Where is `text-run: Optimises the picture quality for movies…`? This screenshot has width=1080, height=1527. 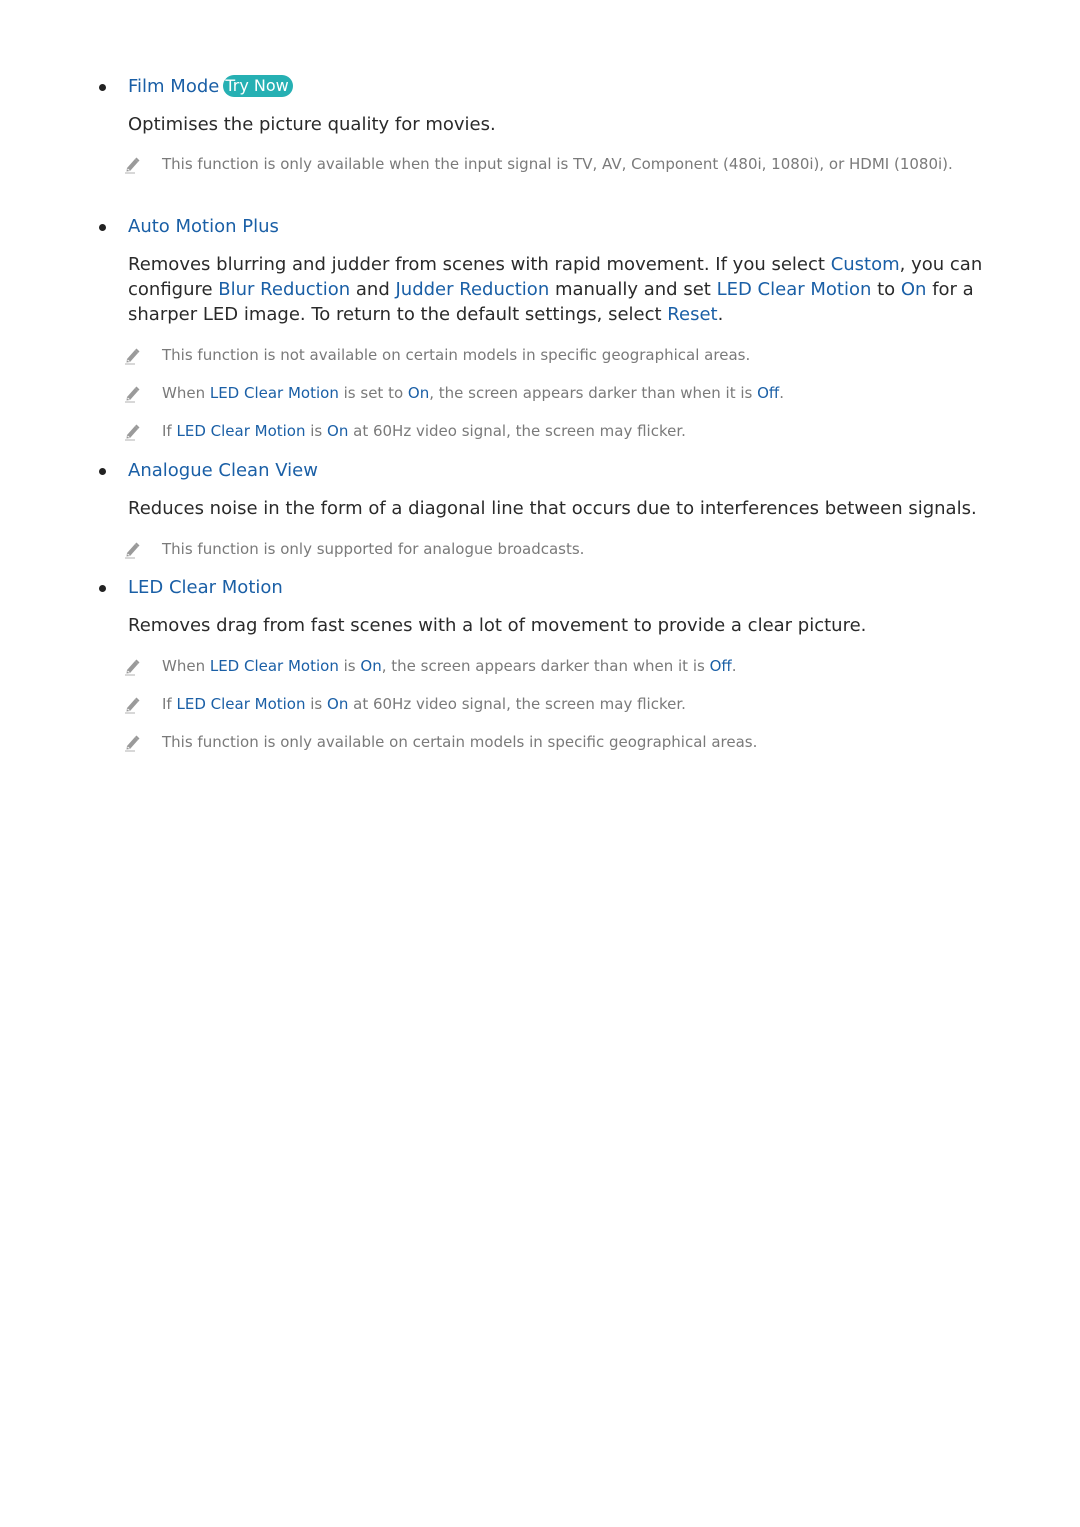
text-run: Optimises the picture quality for movies… is located at coordinates (312, 124).